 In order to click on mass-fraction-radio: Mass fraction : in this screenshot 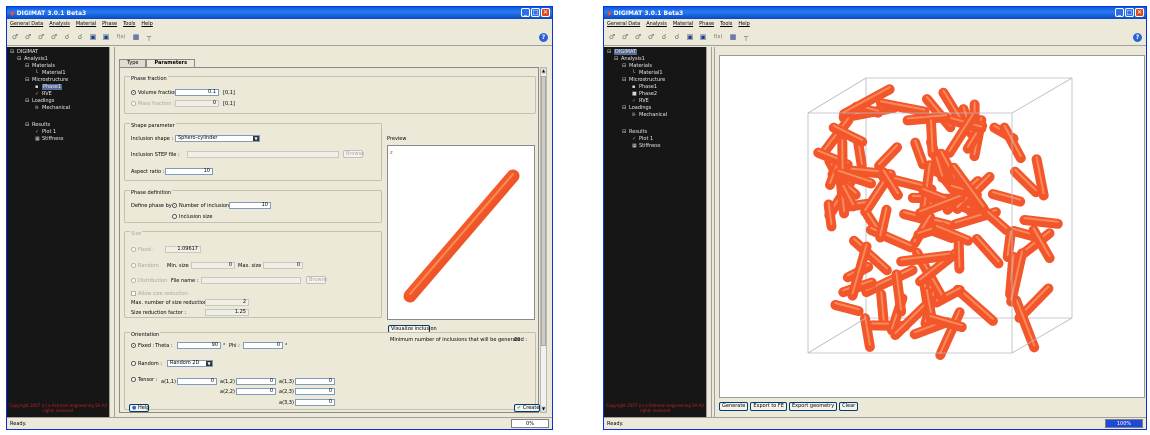, I will do `click(153, 104)`.